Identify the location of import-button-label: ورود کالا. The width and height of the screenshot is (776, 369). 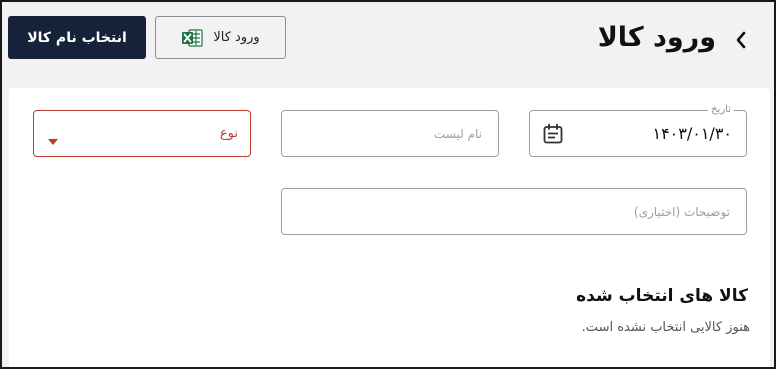
(236, 37).